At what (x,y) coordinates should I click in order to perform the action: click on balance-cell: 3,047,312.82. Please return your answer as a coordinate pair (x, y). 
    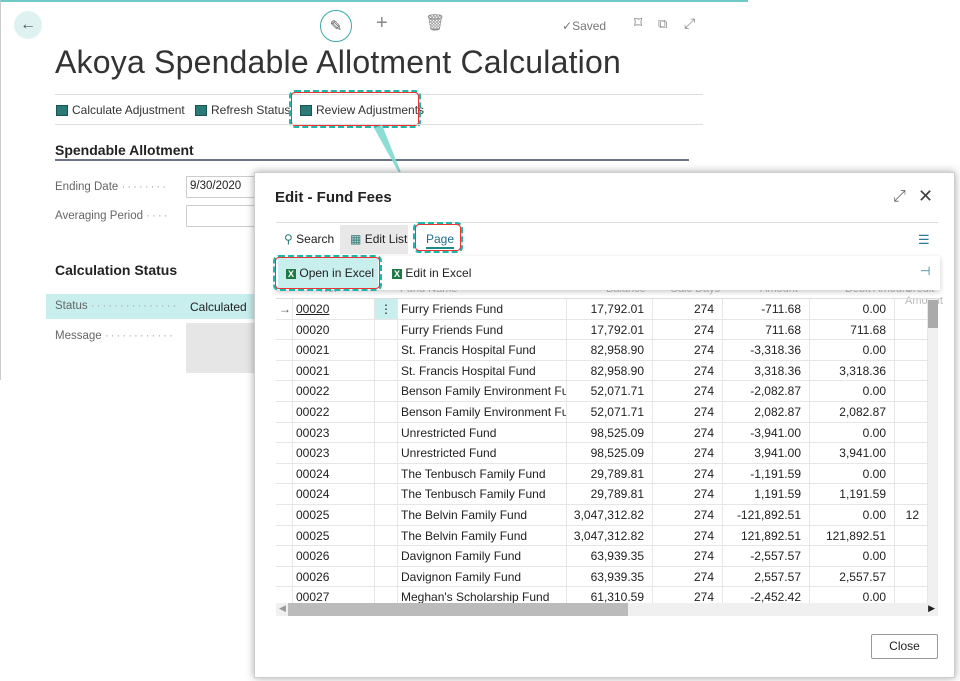
    Looking at the image, I should click on (610, 535).